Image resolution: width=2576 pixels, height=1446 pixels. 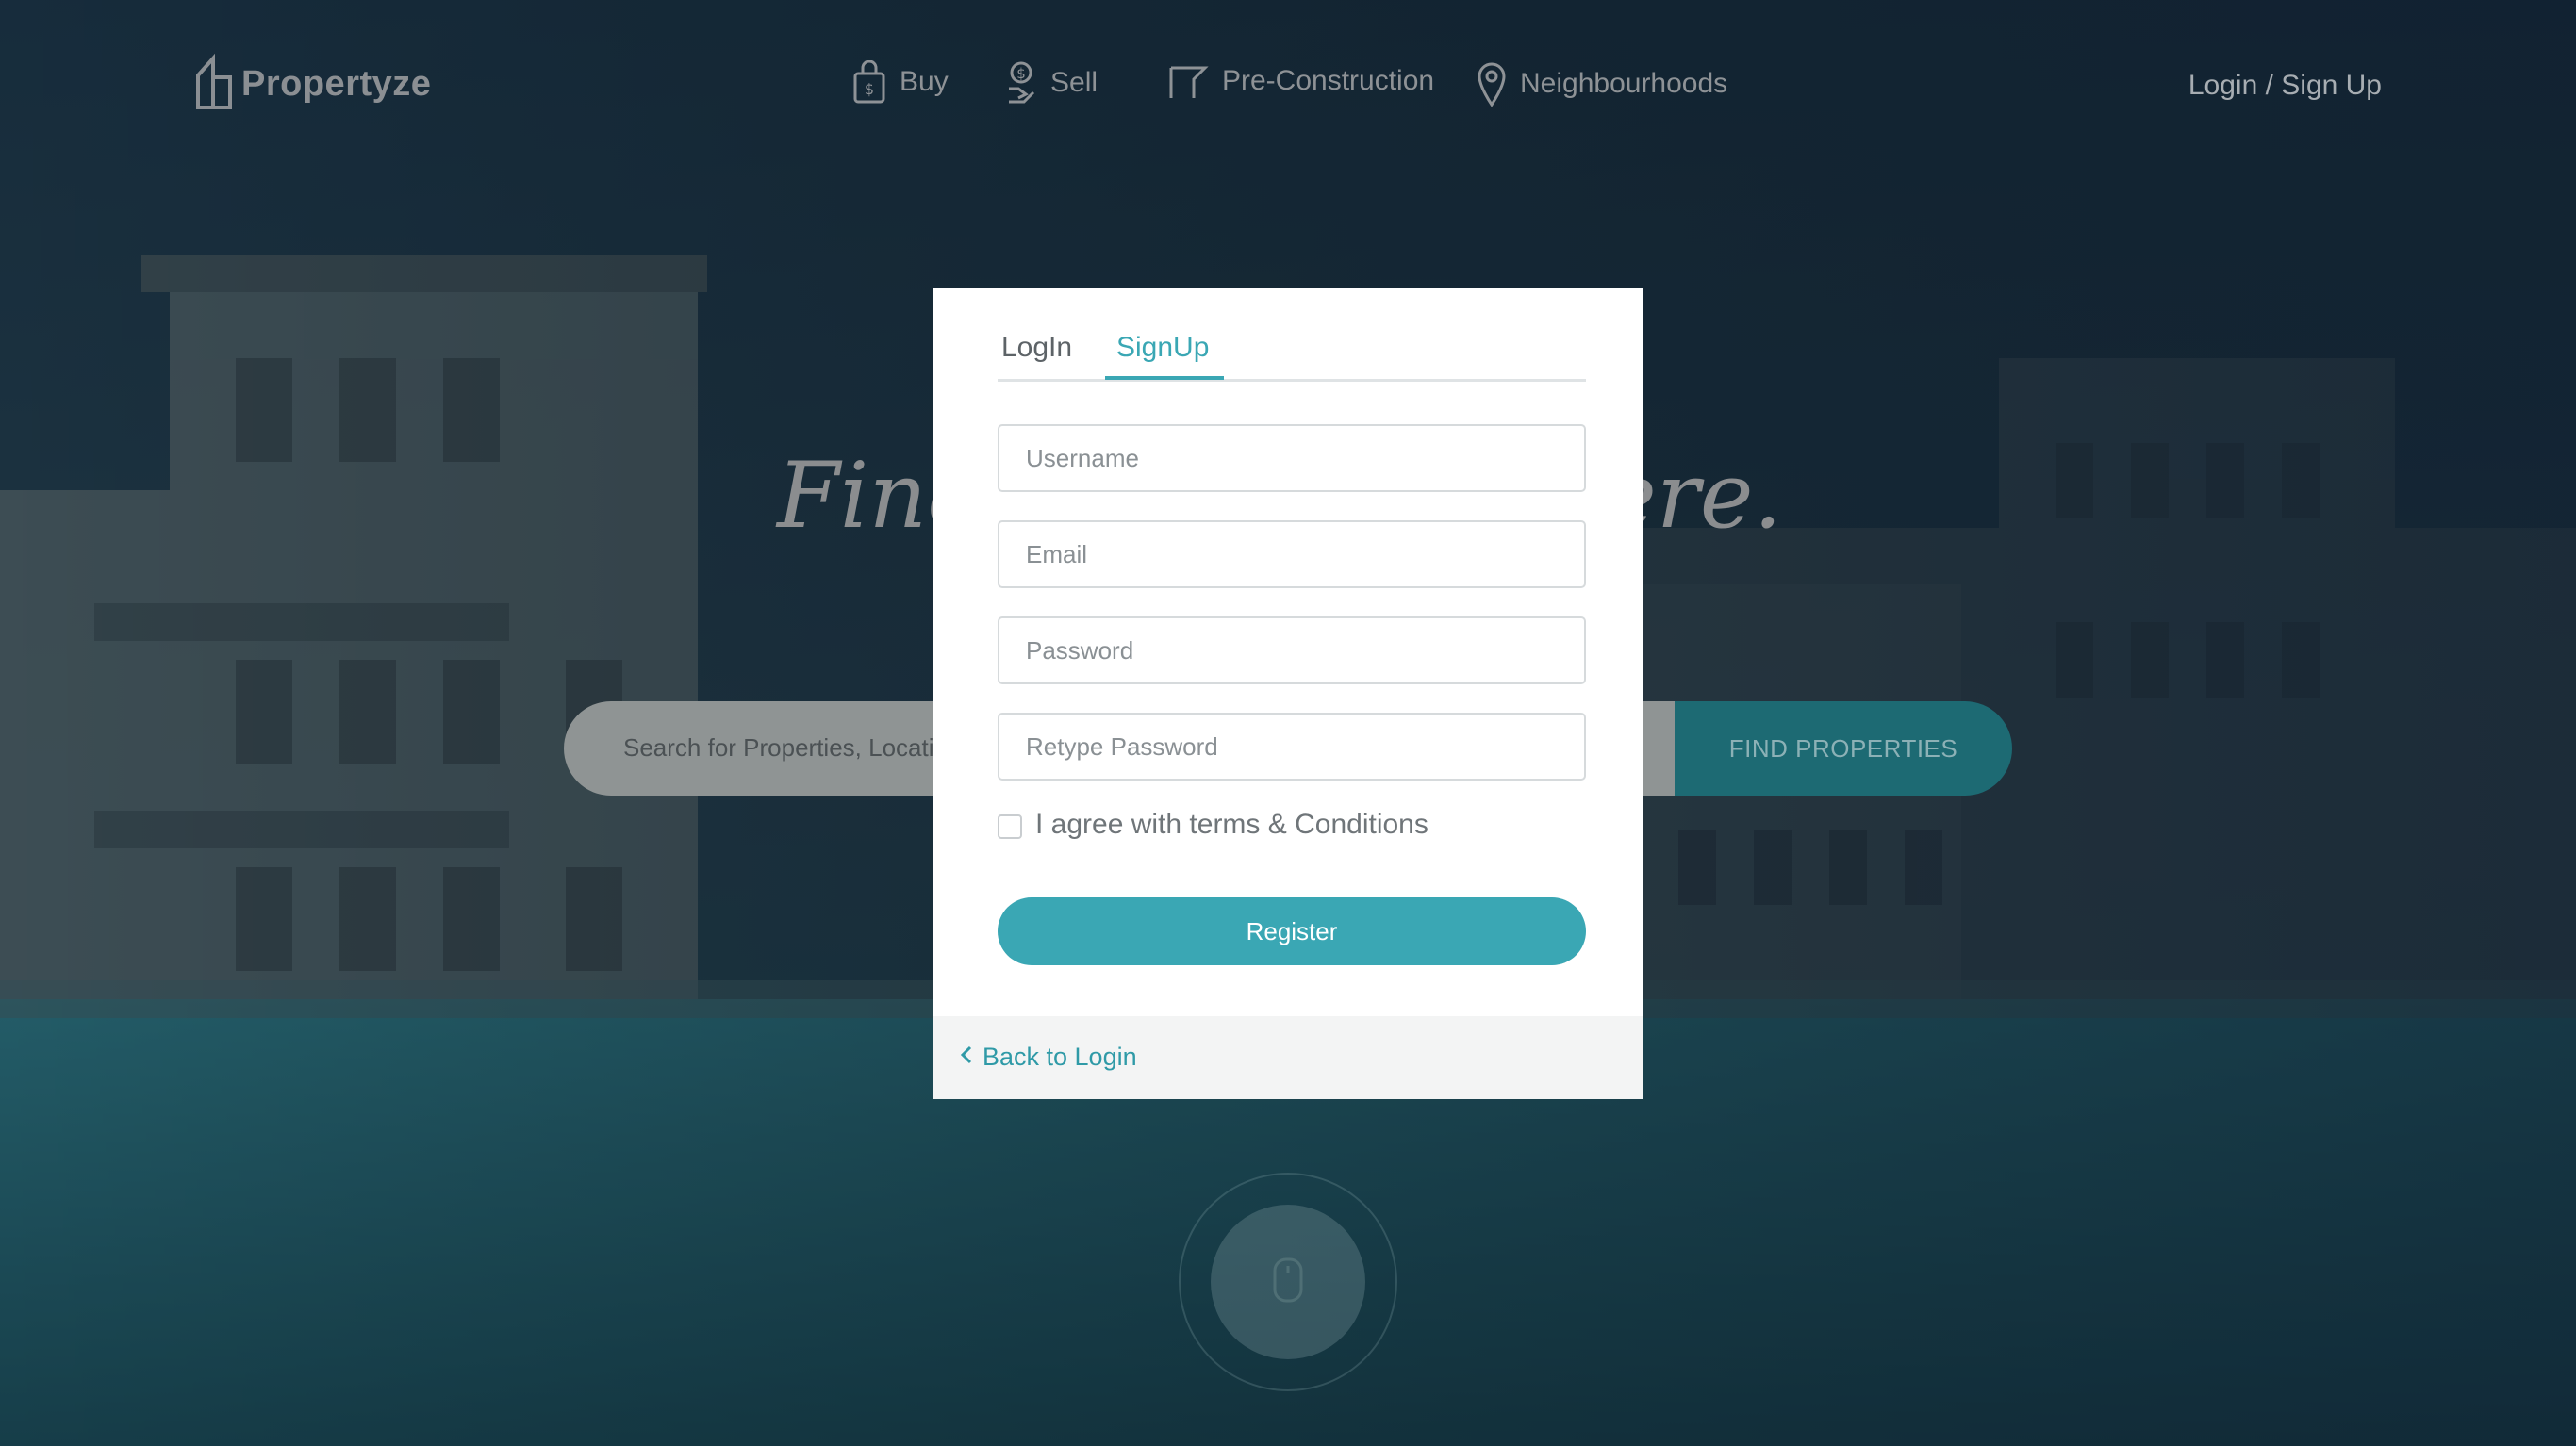 I want to click on modal-footer: Back to Login, so click(x=1288, y=1057).